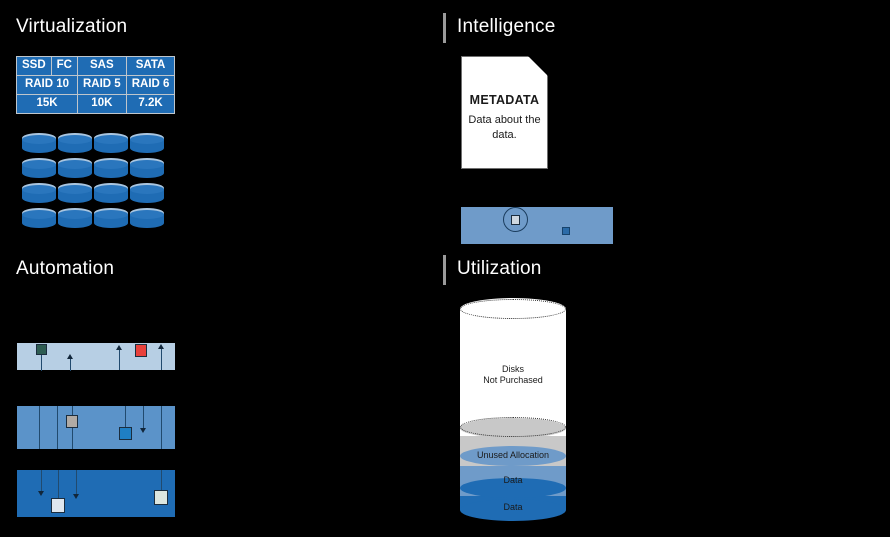 The width and height of the screenshot is (890, 537). I want to click on heading-virtualization: Virtualization, so click(72, 26).